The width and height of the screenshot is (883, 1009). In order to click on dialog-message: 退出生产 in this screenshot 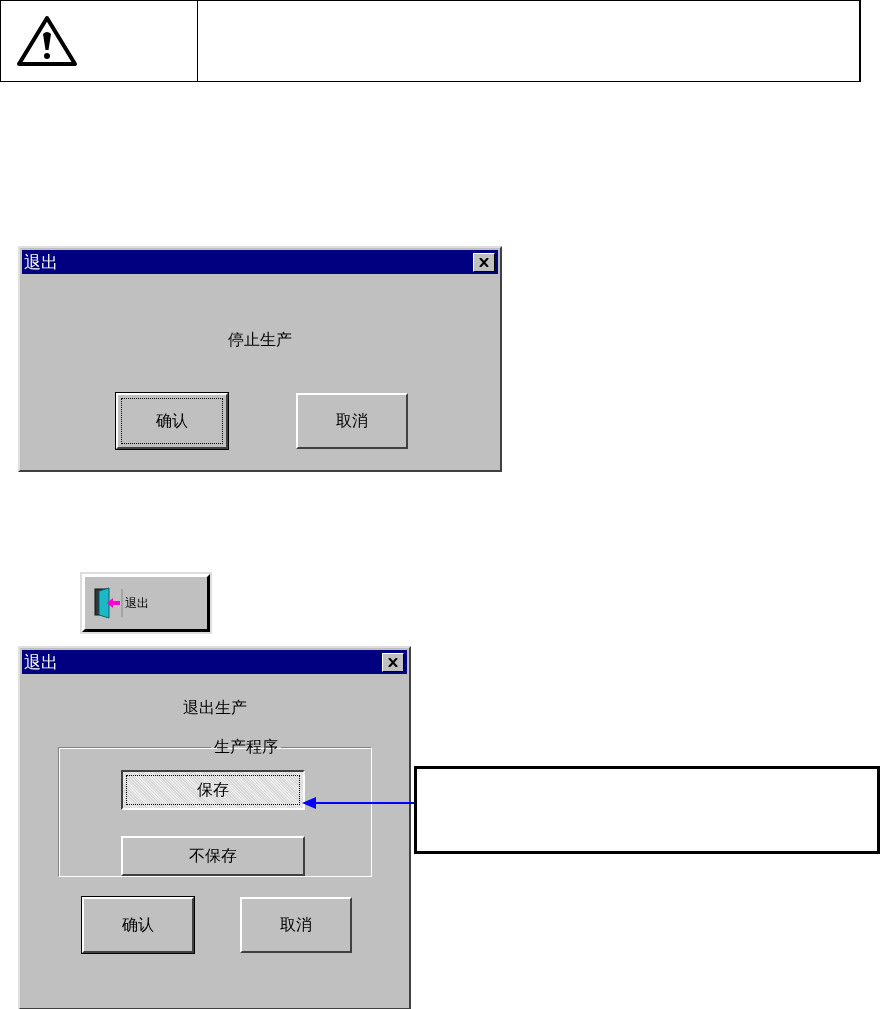, I will do `click(214, 708)`.